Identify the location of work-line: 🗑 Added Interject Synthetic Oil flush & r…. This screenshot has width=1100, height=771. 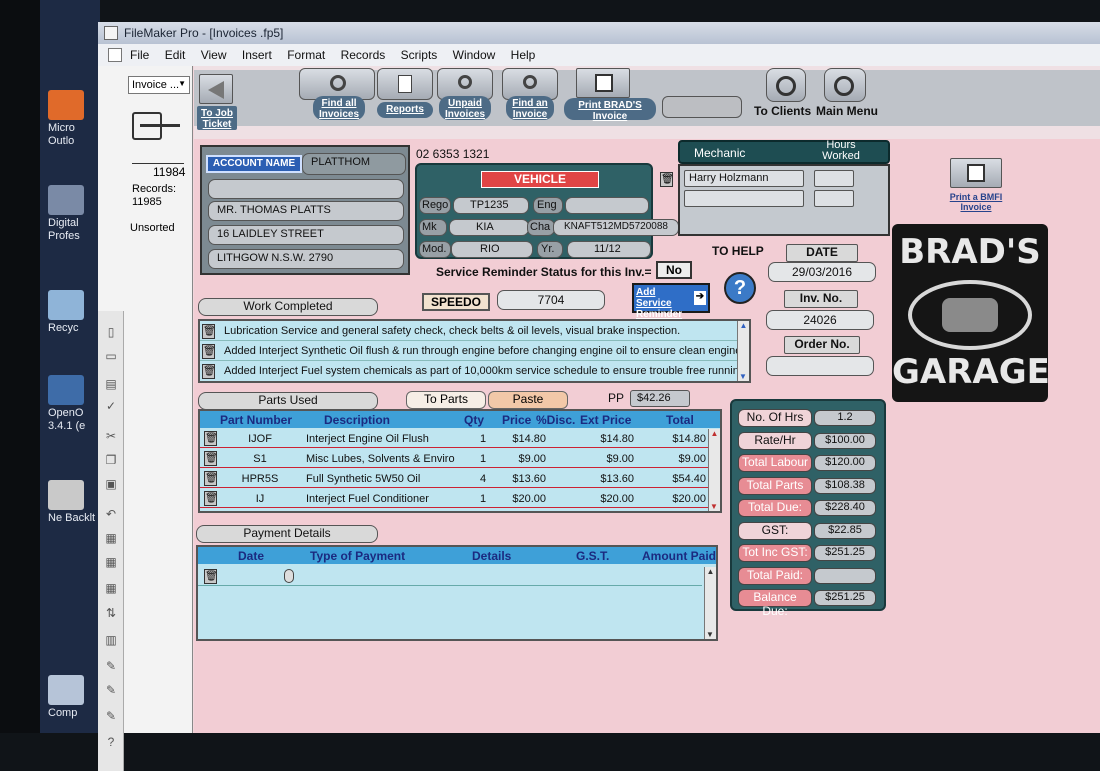
(474, 351).